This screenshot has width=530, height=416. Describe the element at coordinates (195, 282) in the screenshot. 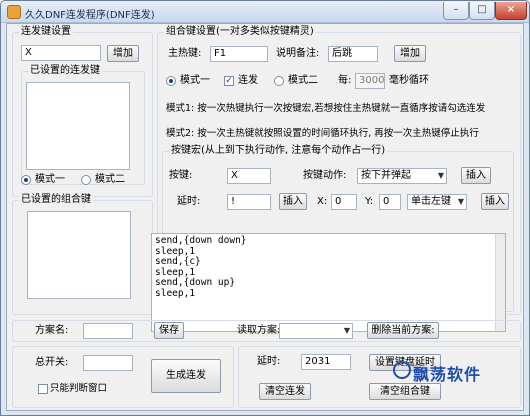

I see `macro-line: send,{down up}` at that location.